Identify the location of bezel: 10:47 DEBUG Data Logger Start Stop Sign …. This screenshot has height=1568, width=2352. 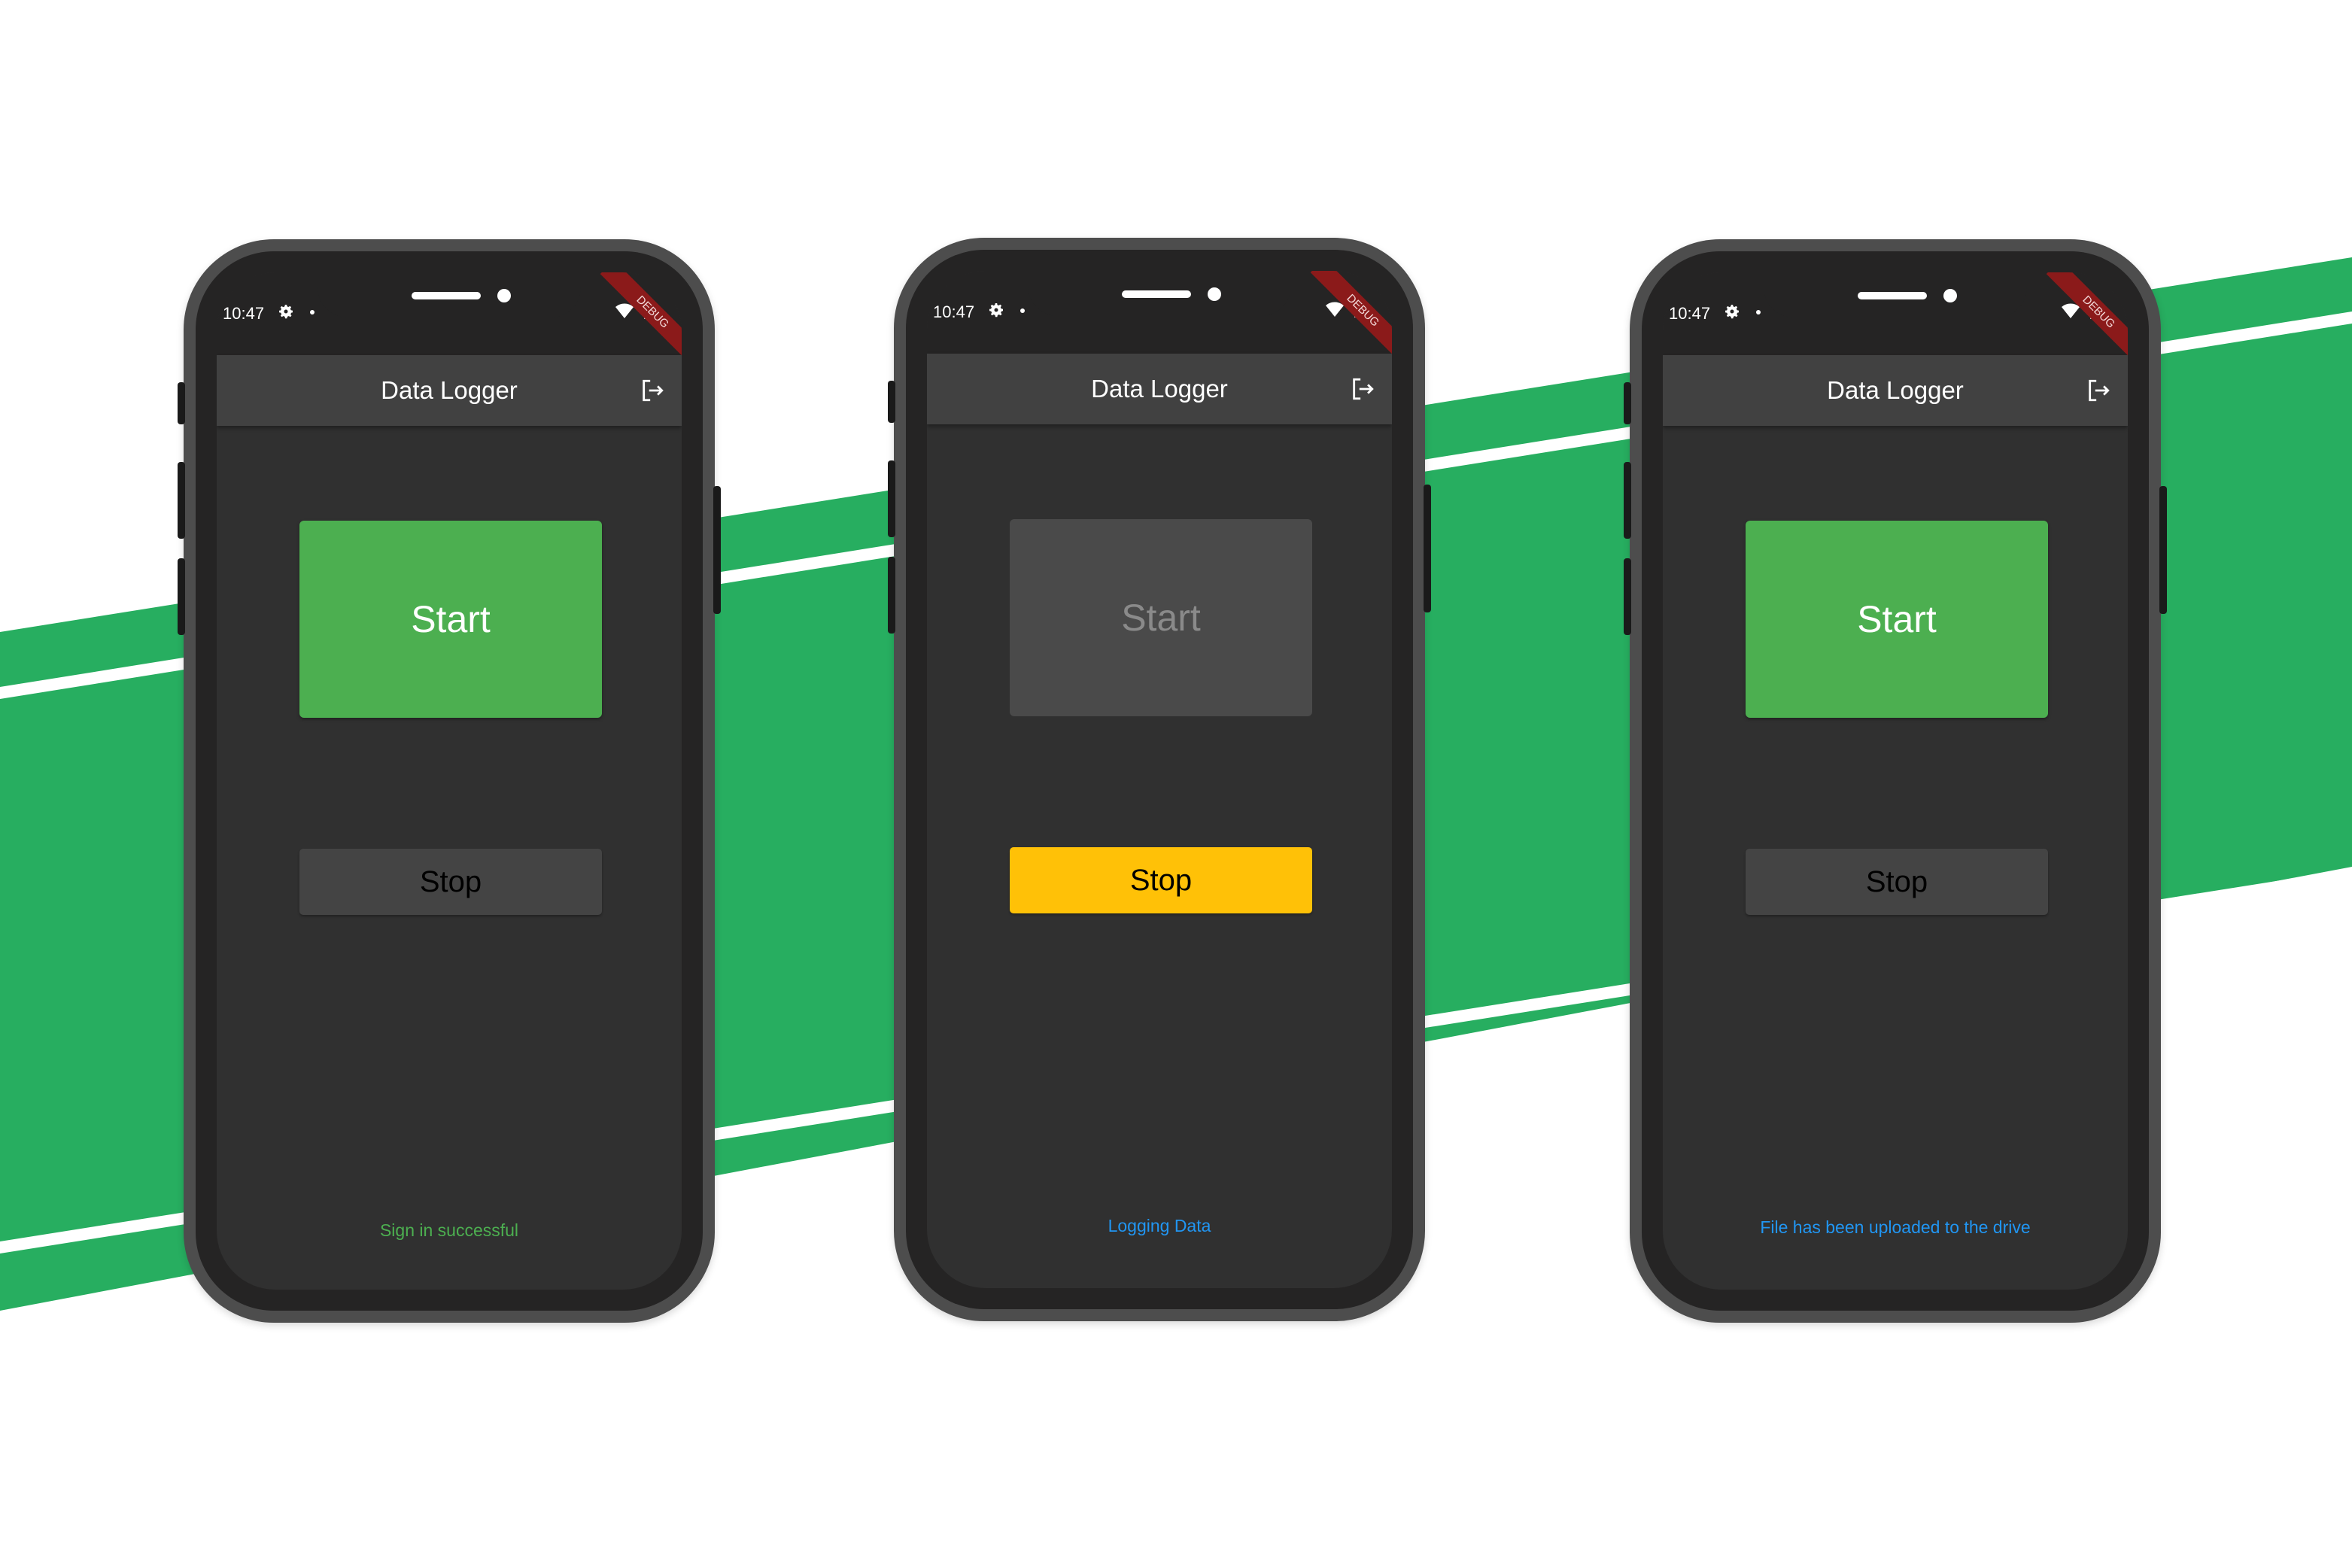
(449, 781).